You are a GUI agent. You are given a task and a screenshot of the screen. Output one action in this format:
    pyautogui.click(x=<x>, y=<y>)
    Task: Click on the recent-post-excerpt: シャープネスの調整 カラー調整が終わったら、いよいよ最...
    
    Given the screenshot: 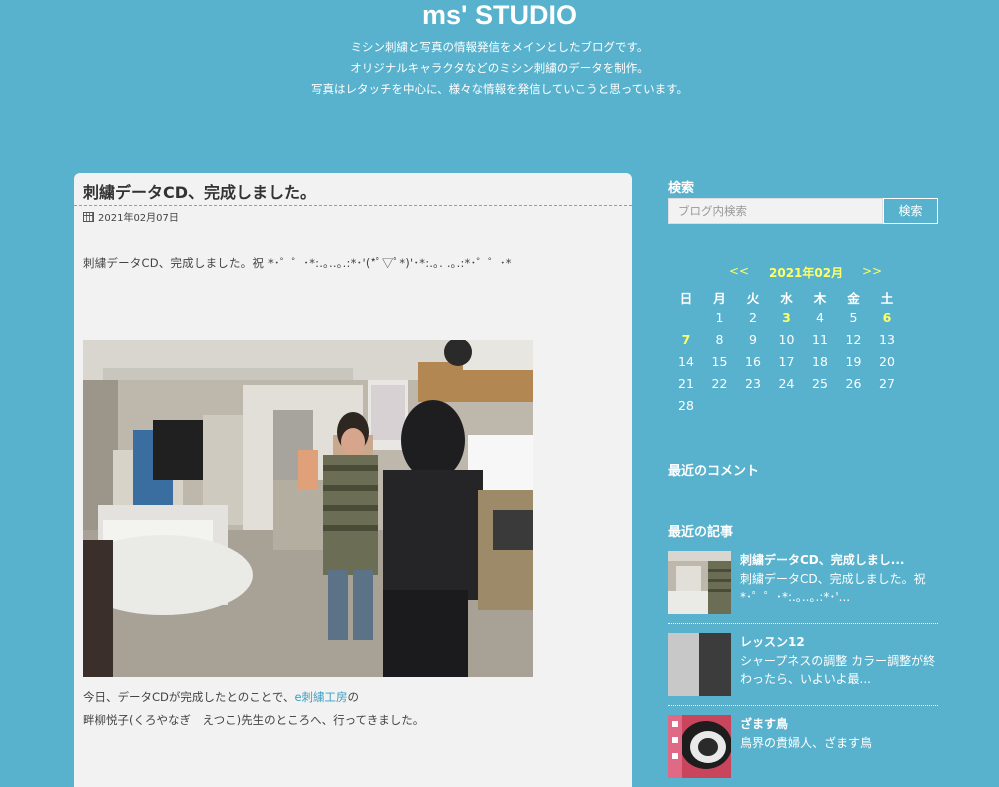 What is the action you would take?
    pyautogui.click(x=838, y=670)
    